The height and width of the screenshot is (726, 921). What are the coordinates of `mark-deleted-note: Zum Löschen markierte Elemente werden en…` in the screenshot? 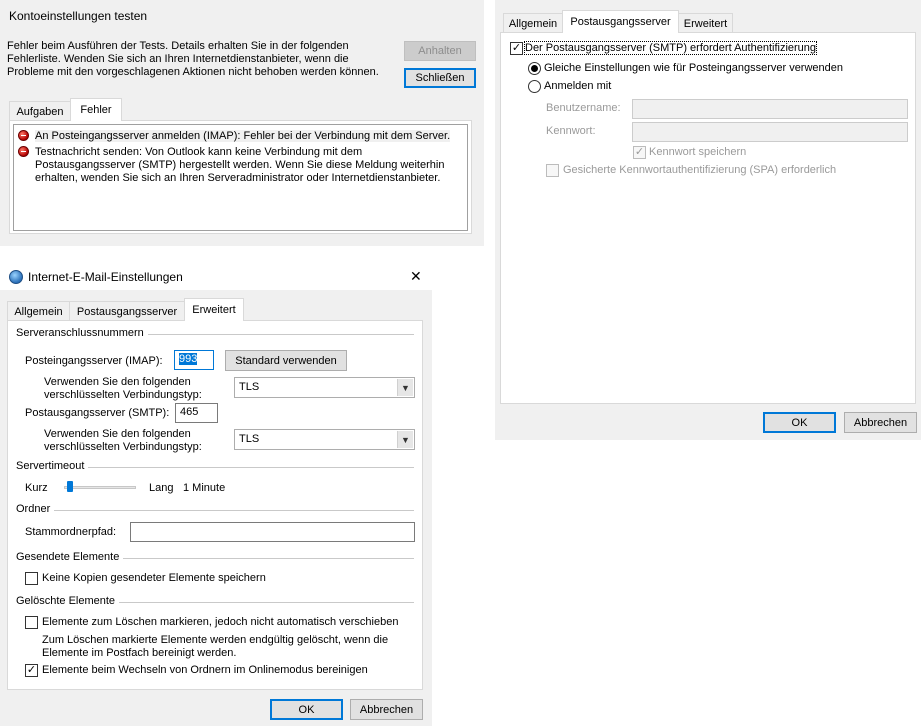 It's located at (215, 646).